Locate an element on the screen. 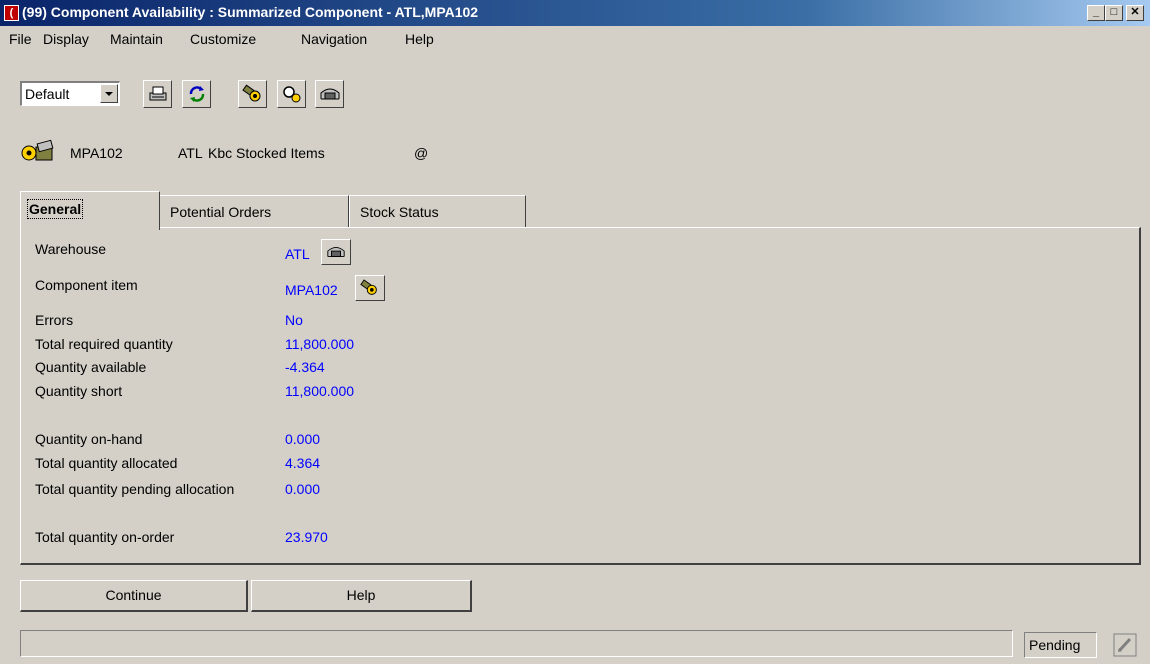  tab-potential-orders: Potential Orders is located at coordinates (254, 211).